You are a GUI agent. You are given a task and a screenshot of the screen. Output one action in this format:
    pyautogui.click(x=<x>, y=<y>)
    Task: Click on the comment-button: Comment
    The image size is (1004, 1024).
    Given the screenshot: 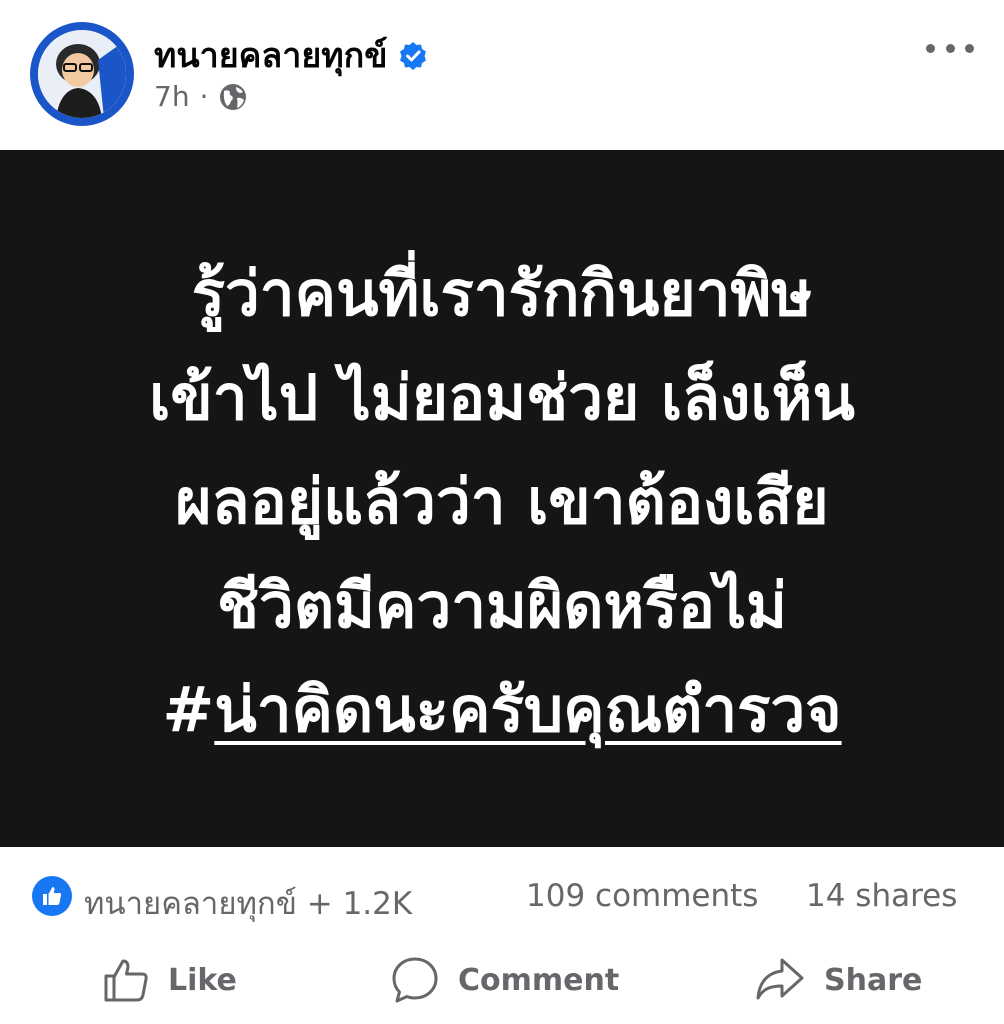 What is the action you would take?
    pyautogui.click(x=504, y=980)
    